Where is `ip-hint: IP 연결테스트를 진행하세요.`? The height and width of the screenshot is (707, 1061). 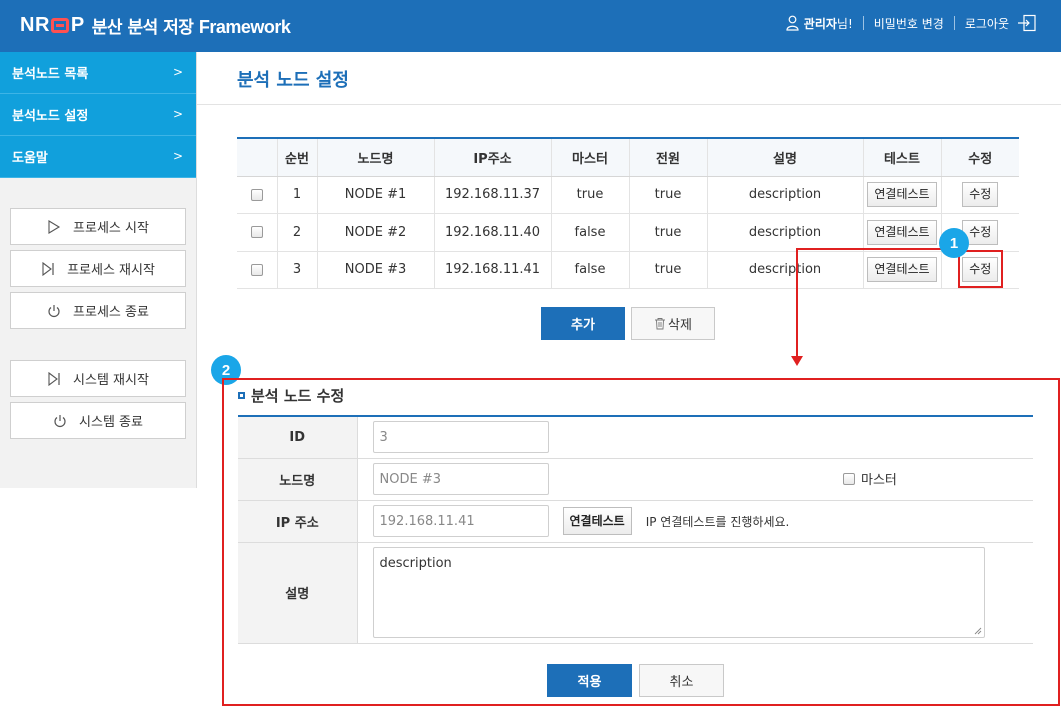
ip-hint: IP 연결테스트를 진행하세요. is located at coordinates (717, 521).